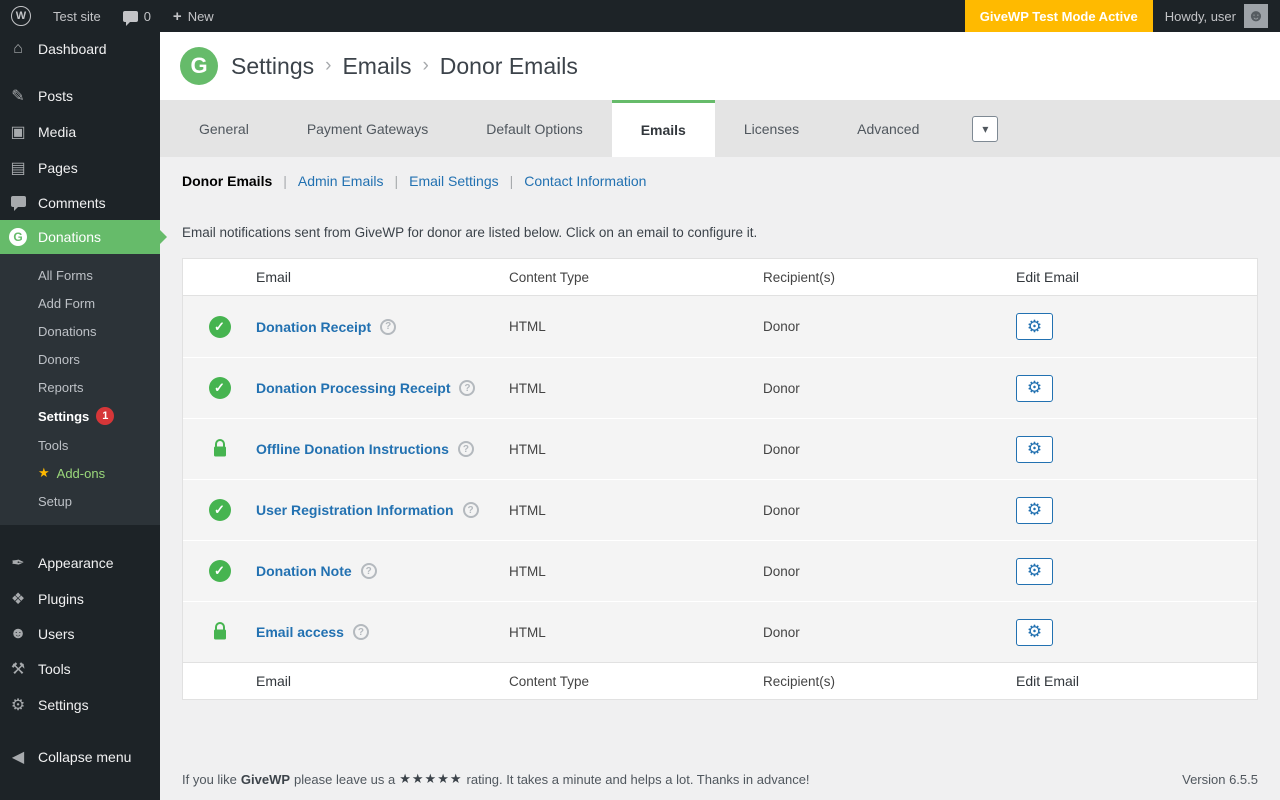 The height and width of the screenshot is (800, 1280). I want to click on chevron-down-icon: ▾, so click(985, 128).